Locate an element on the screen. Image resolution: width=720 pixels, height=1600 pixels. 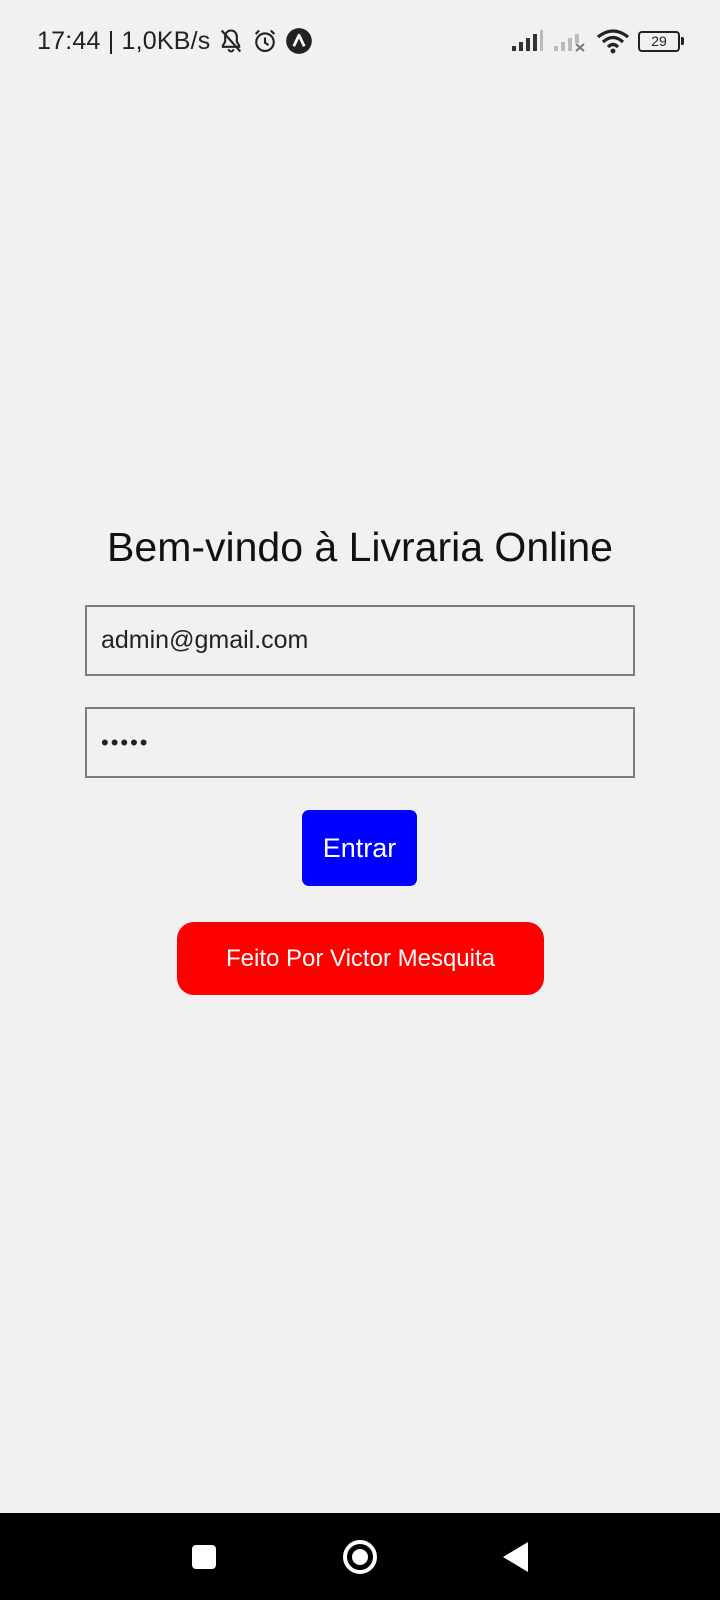
back-button is located at coordinates (515, 1556).